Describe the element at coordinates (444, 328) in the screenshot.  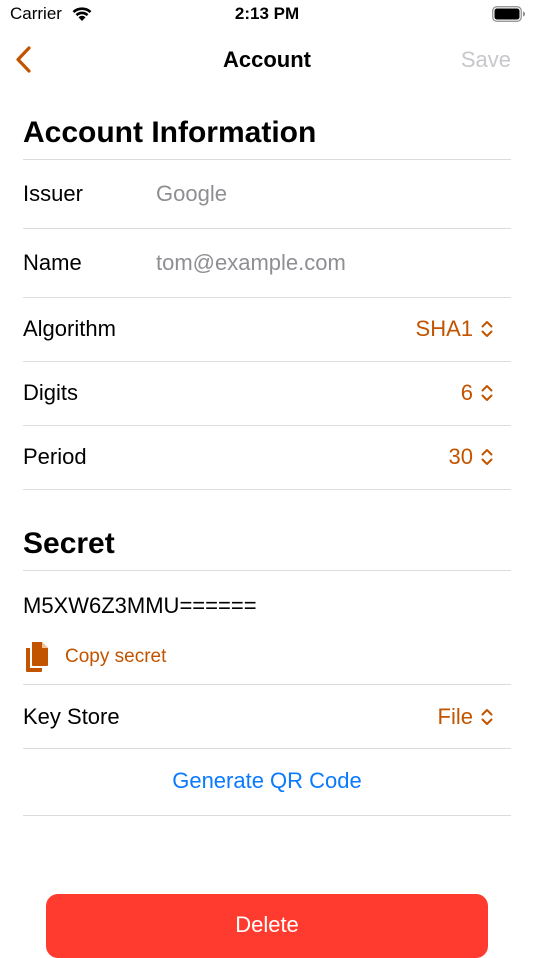
I see `algorithm-value: SHA1` at that location.